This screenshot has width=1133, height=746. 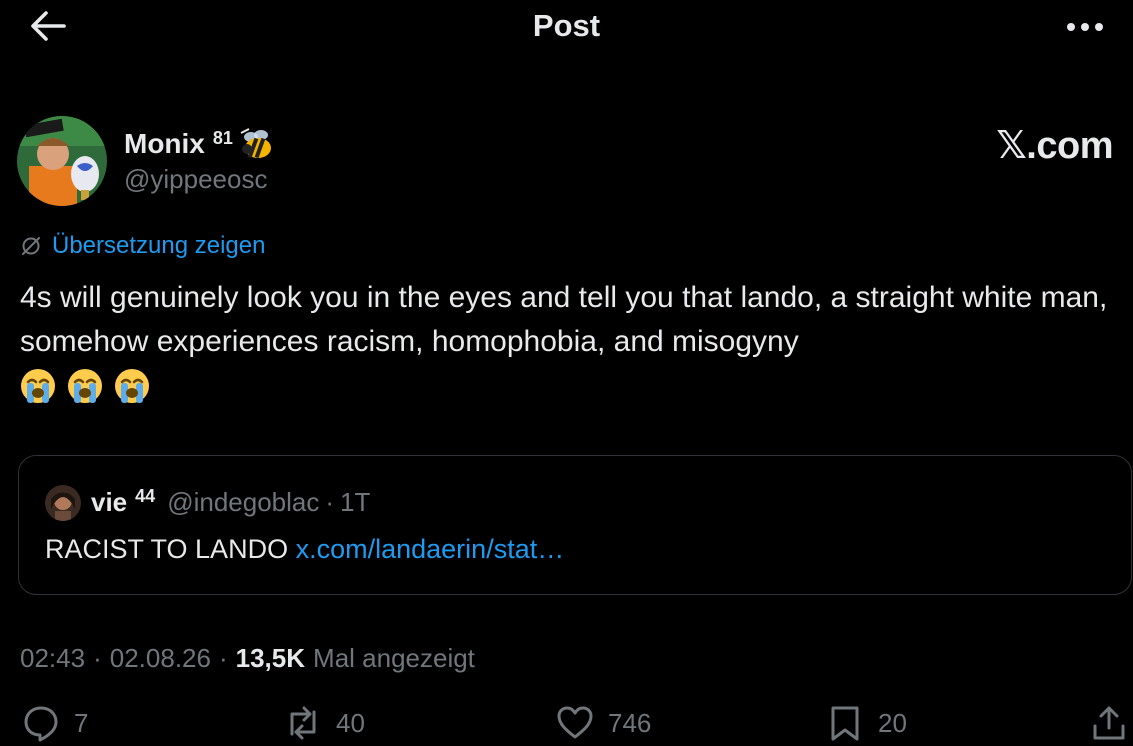 What do you see at coordinates (164, 144) in the screenshot?
I see `author-name: Monix` at bounding box center [164, 144].